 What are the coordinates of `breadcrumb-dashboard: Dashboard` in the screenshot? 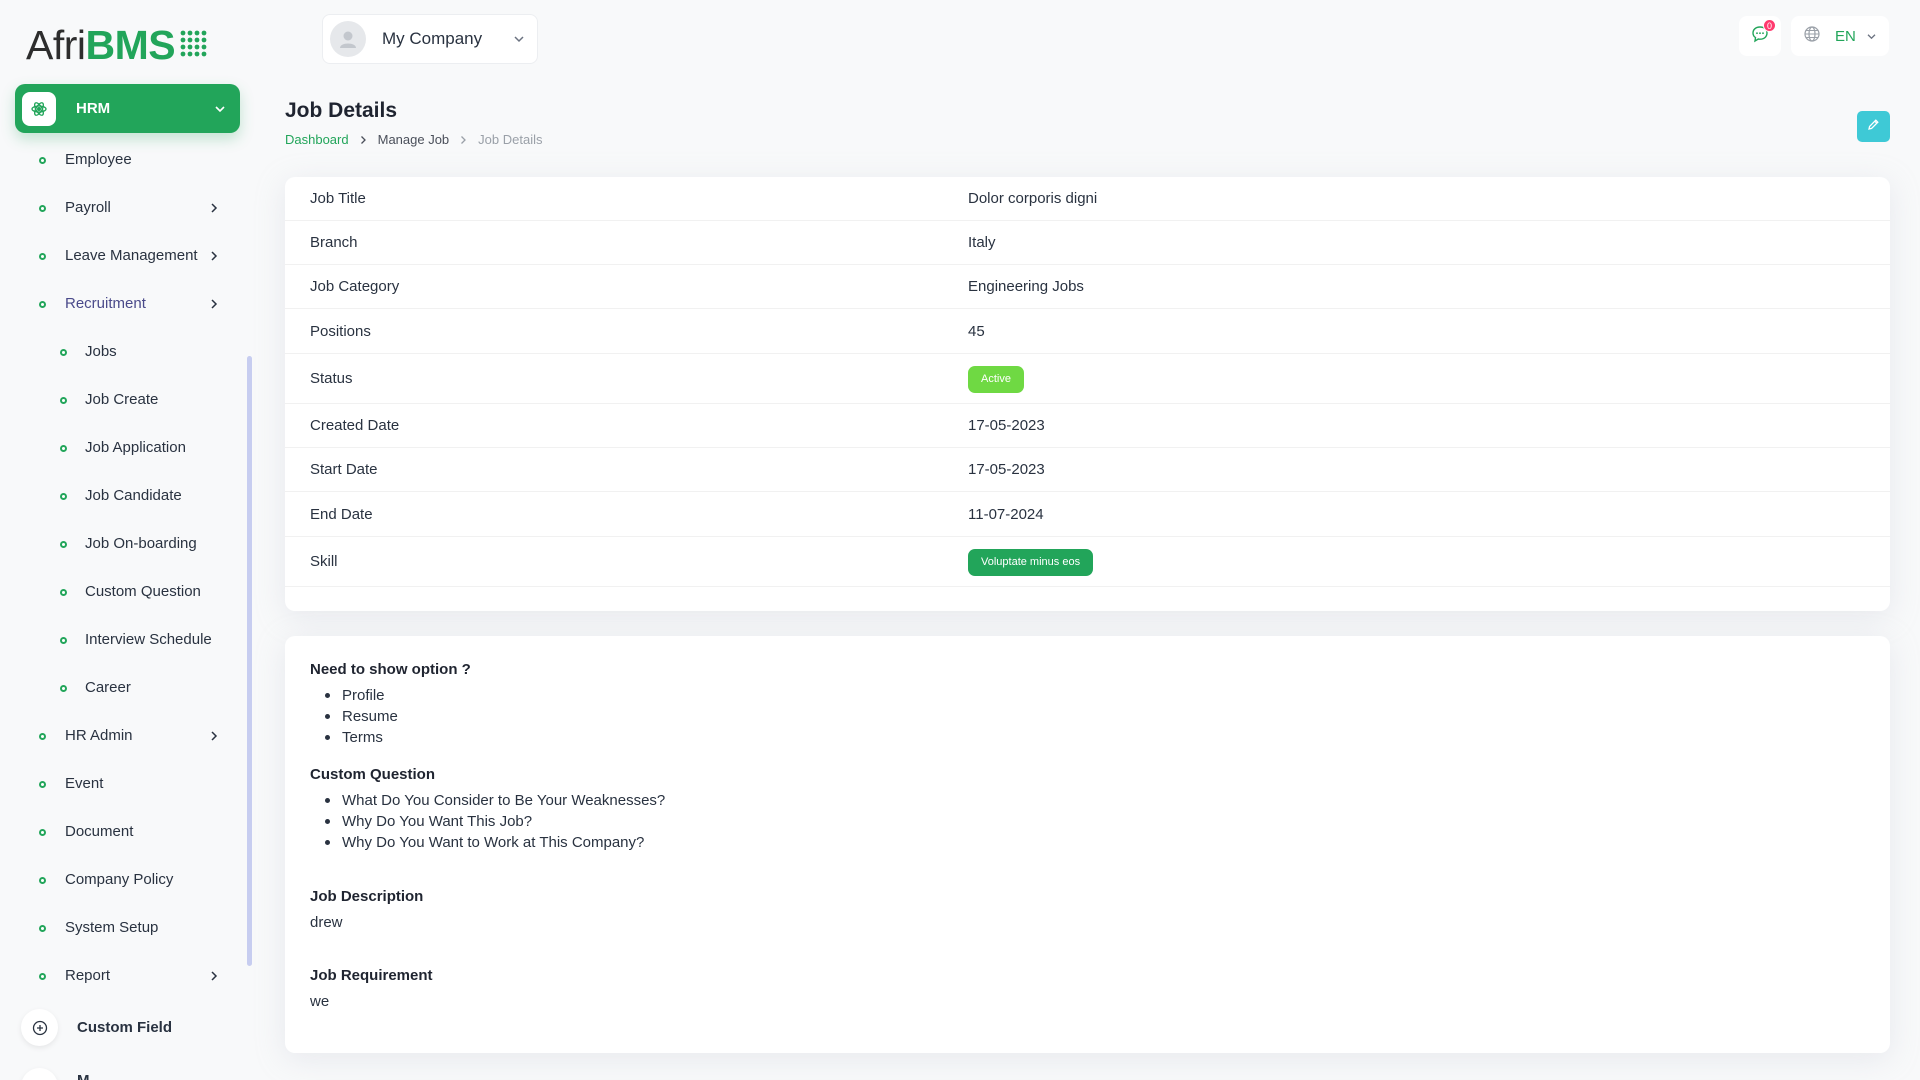 It's located at (317, 139).